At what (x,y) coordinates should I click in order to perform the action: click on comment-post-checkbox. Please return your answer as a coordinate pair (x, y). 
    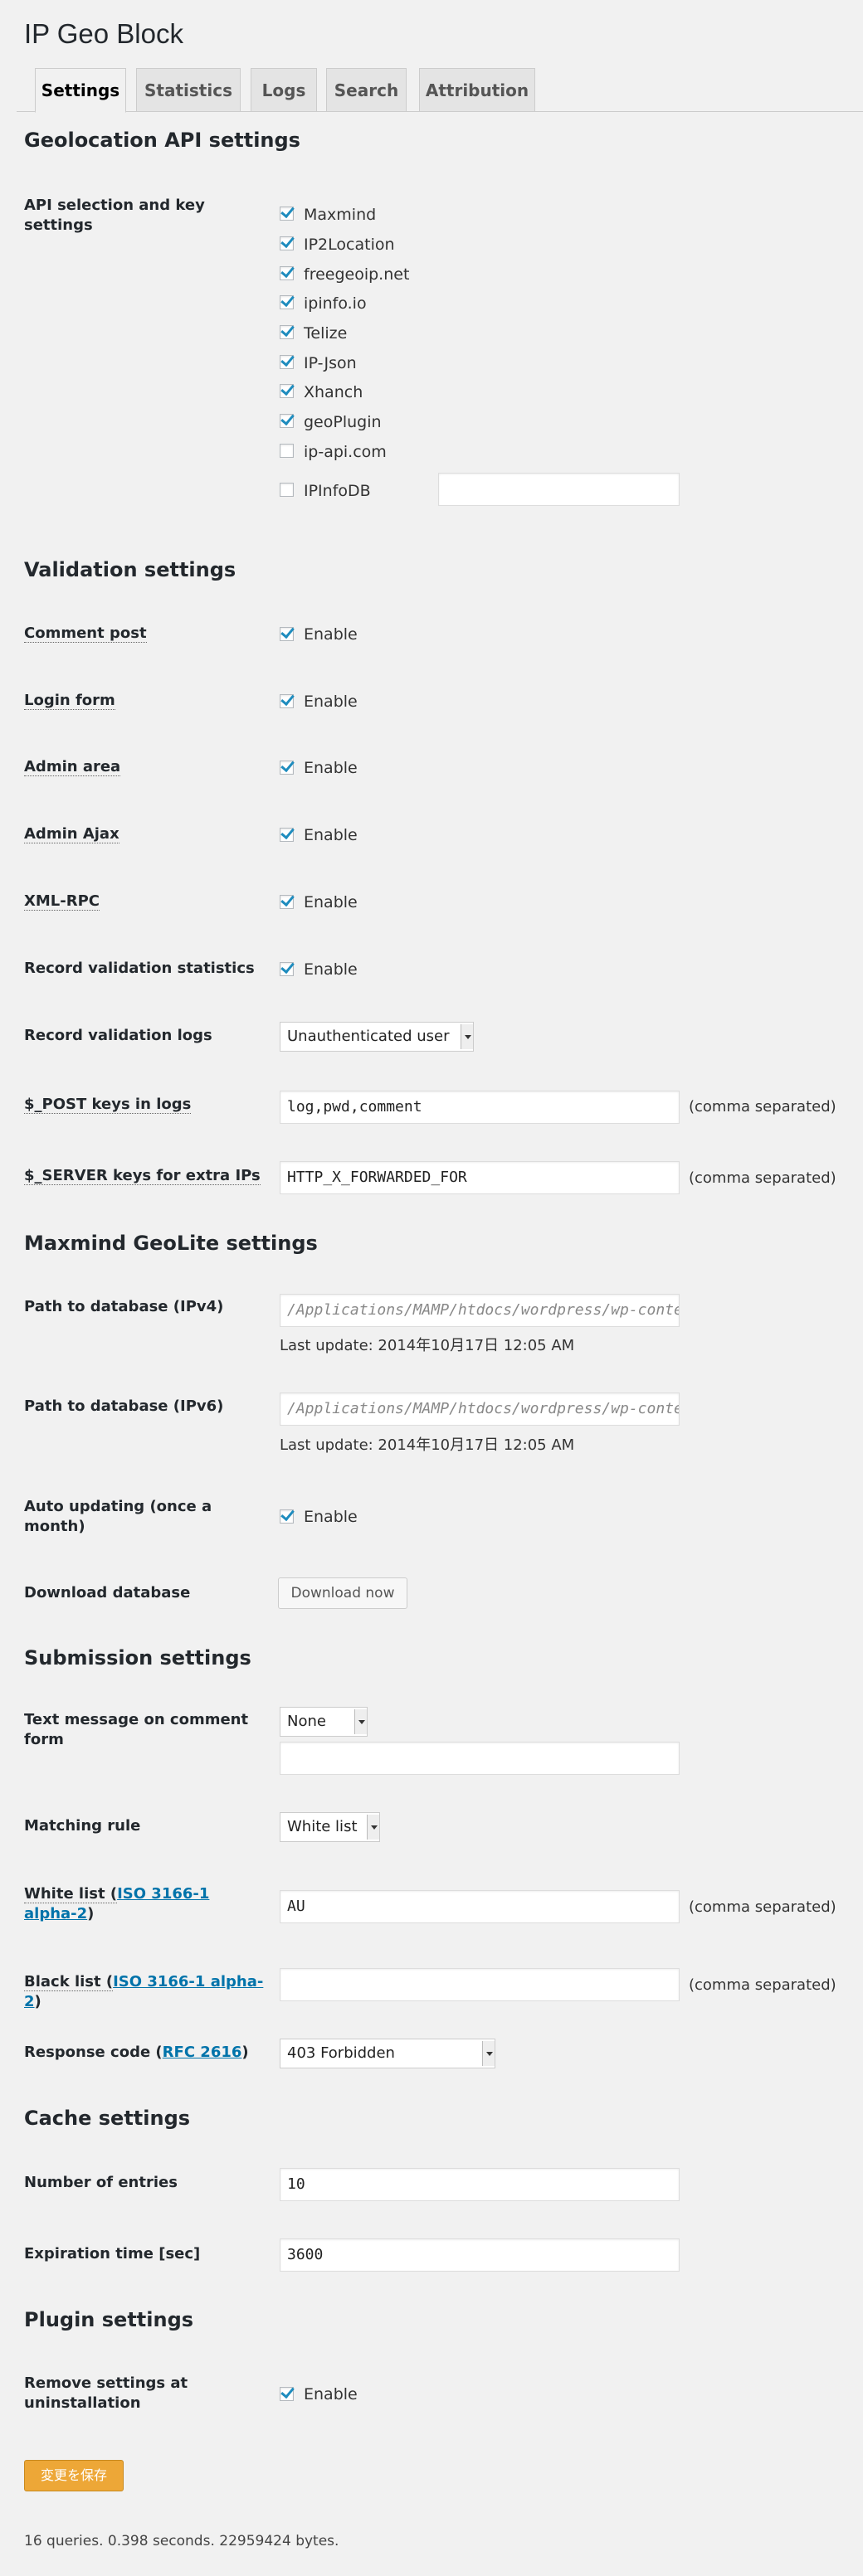
    Looking at the image, I should click on (287, 634).